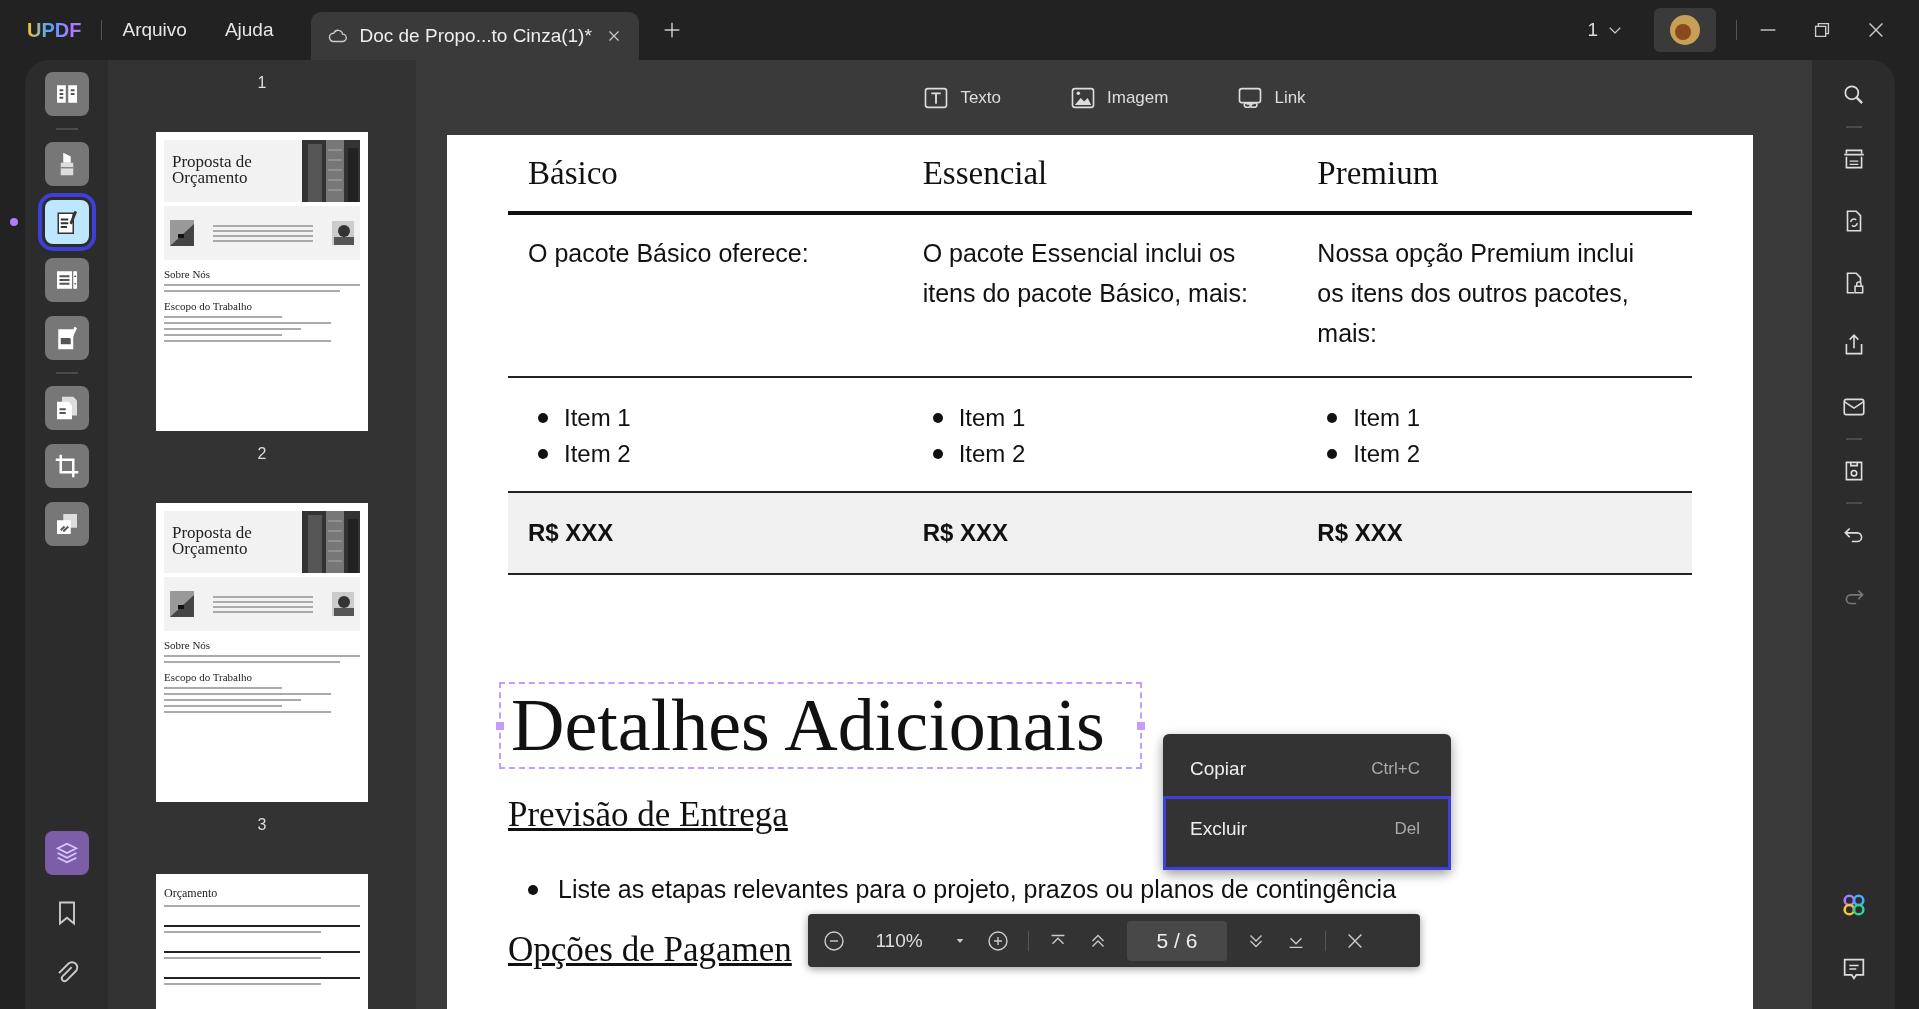 The height and width of the screenshot is (1009, 1919). Describe the element at coordinates (668, 253) in the screenshot. I see `table-cell-text: O pacote Básico oferece:` at that location.